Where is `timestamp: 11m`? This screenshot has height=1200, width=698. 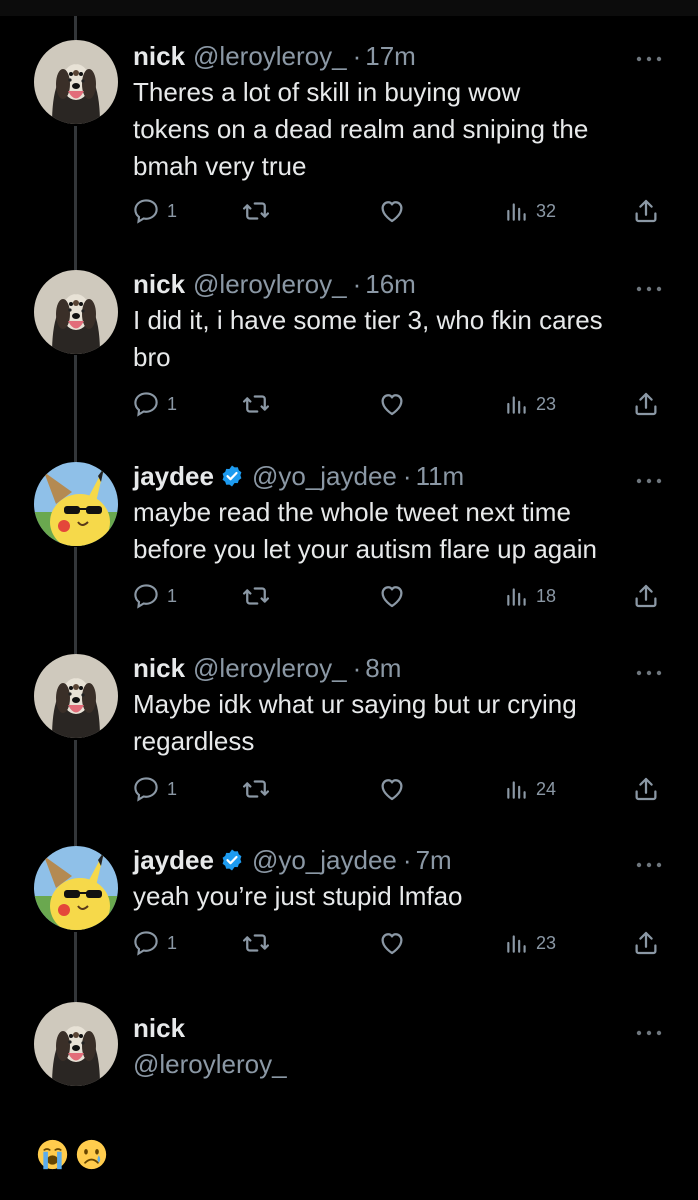 timestamp: 11m is located at coordinates (440, 476).